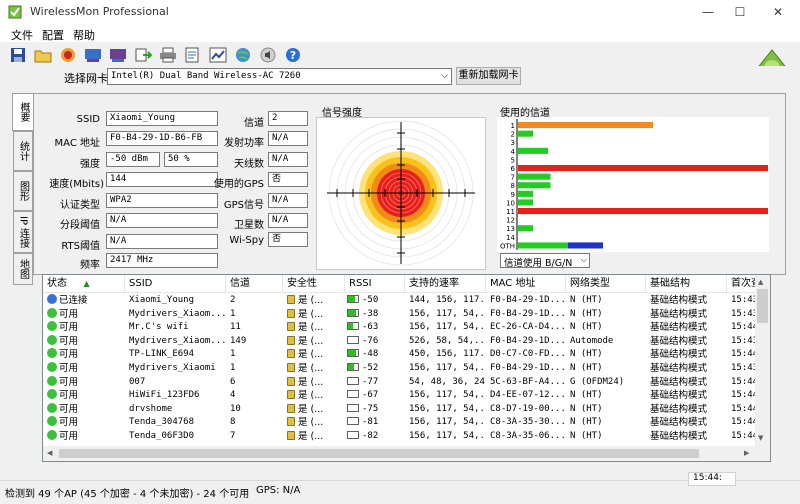 This screenshot has height=504, width=800. Describe the element at coordinates (86, 341) in the screenshot. I see `status-cell: 可用` at that location.